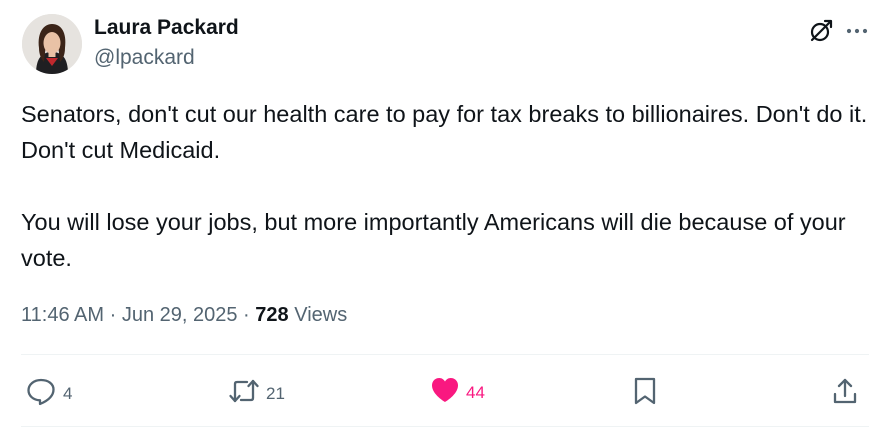  I want to click on repost-icon, so click(244, 393).